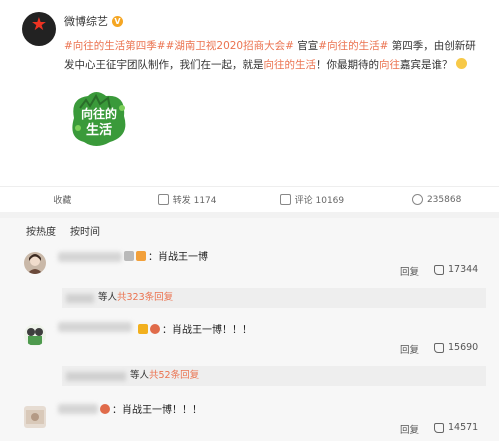 The width and height of the screenshot is (499, 441). What do you see at coordinates (463, 347) in the screenshot?
I see `comment-like-count: 15690` at bounding box center [463, 347].